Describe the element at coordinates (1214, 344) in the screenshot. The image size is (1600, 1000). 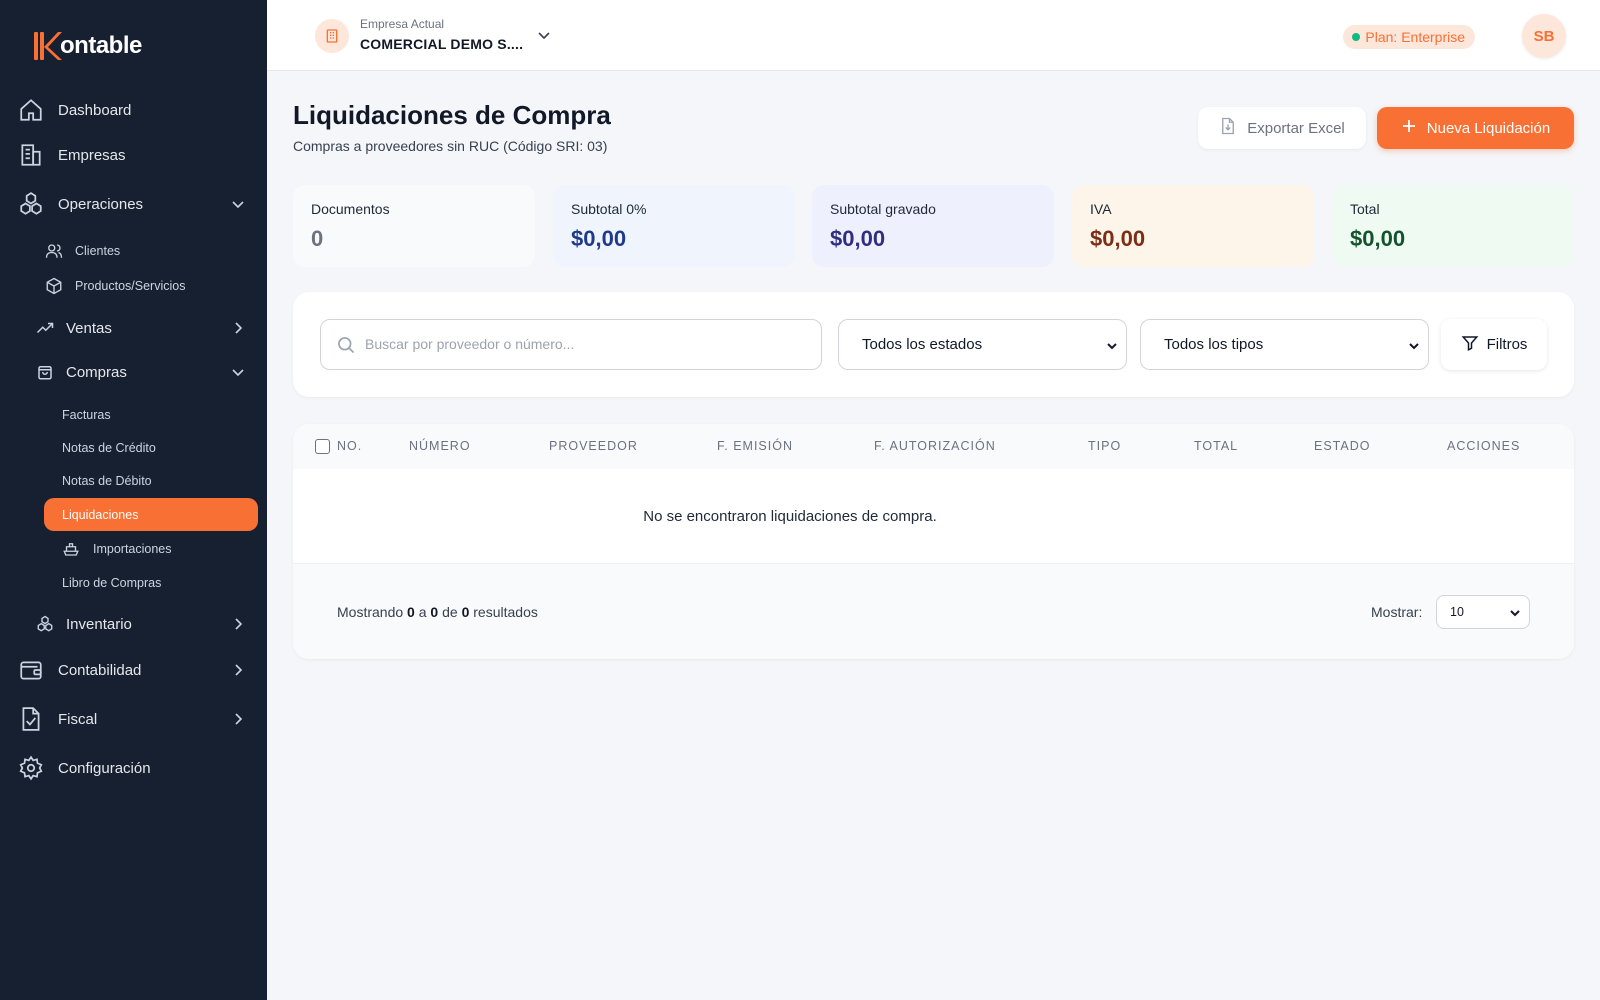
I see `tipo-select-value: Todos los tipos` at that location.